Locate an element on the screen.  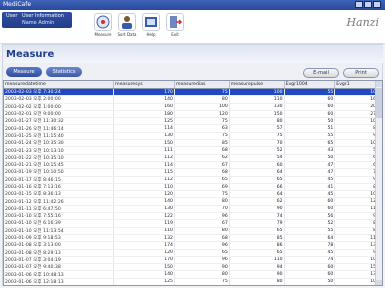
table-cell: 94 is located at coordinates (257, 267).